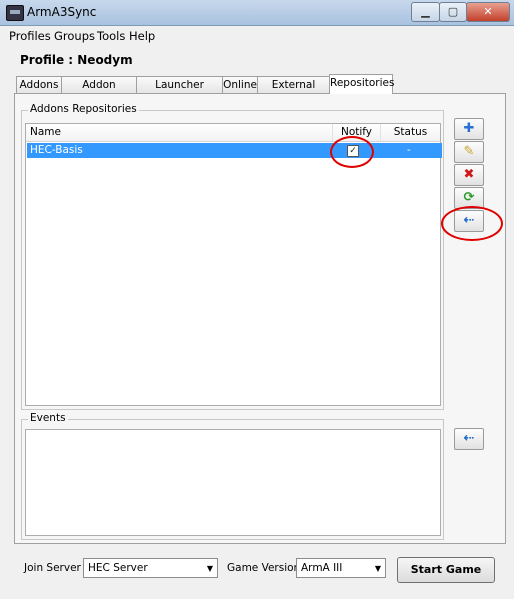 This screenshot has width=514, height=599. Describe the element at coordinates (74, 36) in the screenshot. I see `menu-groups: Groups` at that location.